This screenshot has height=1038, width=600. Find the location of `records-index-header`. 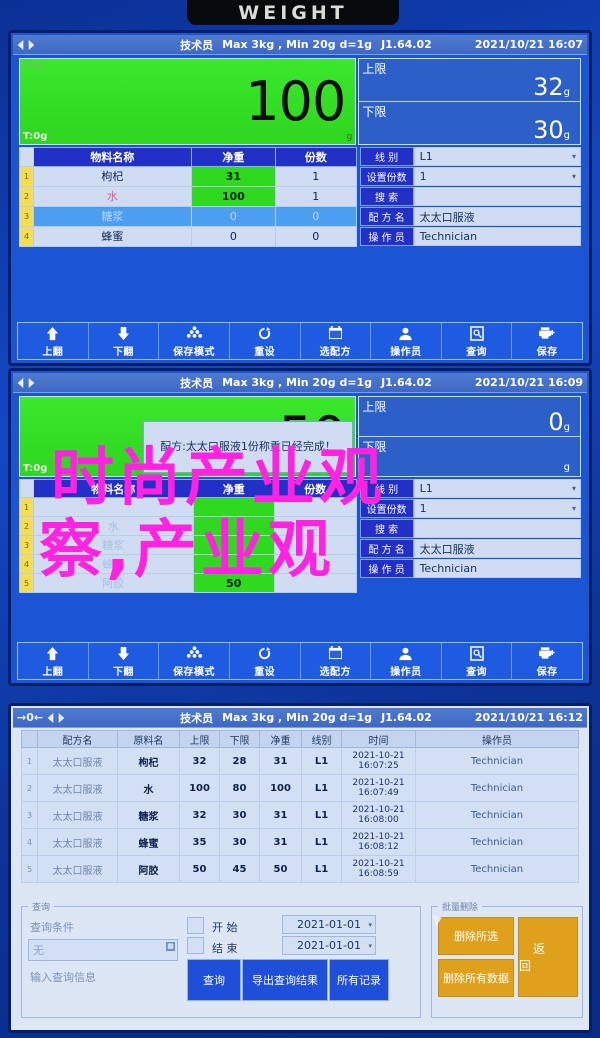

records-index-header is located at coordinates (29, 739).